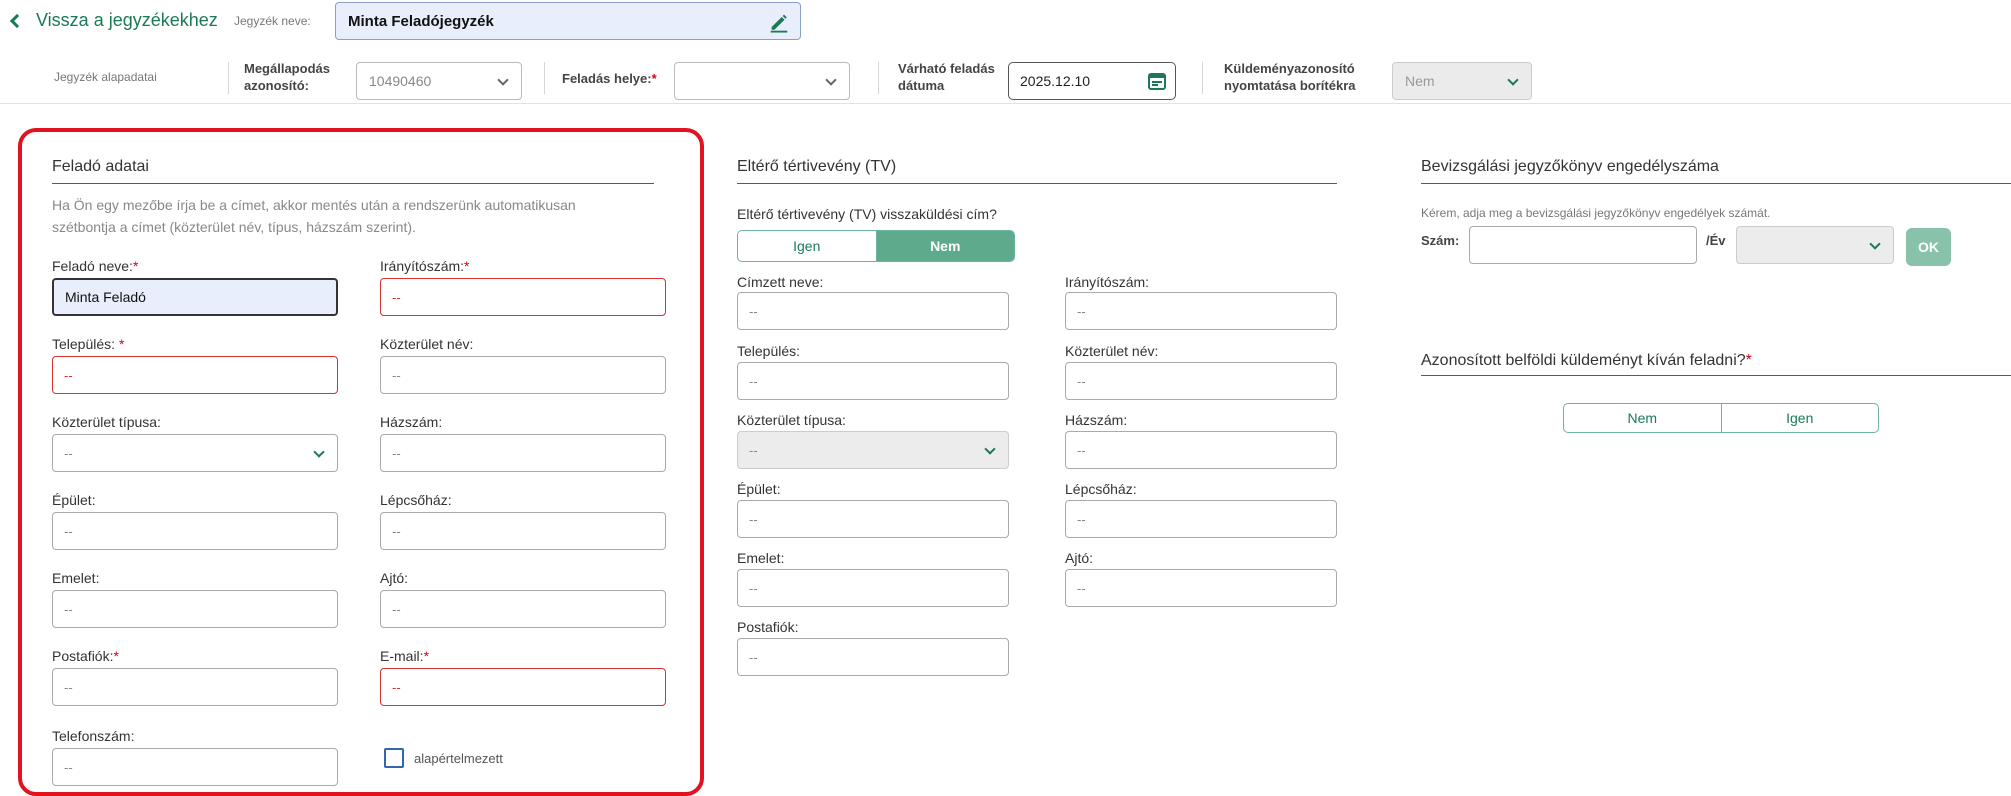 Image resolution: width=2011 pixels, height=796 pixels. I want to click on permit-title: Bevizsgálási jegyzőkönyv engedélyszáma, so click(1570, 166).